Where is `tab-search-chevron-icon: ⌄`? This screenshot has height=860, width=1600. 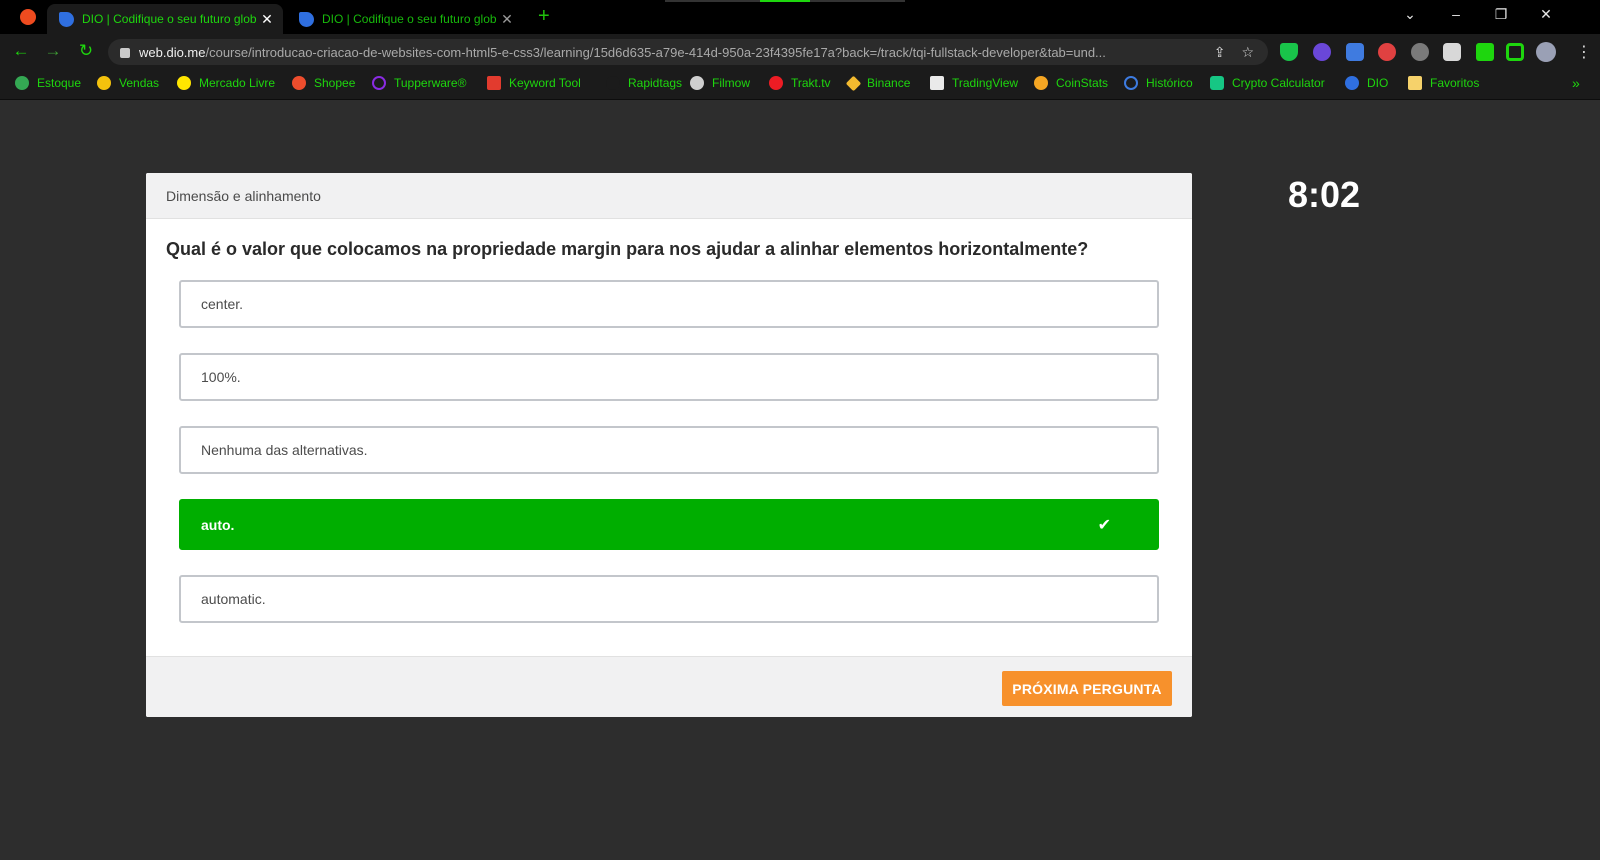 tab-search-chevron-icon: ⌄ is located at coordinates (1410, 14).